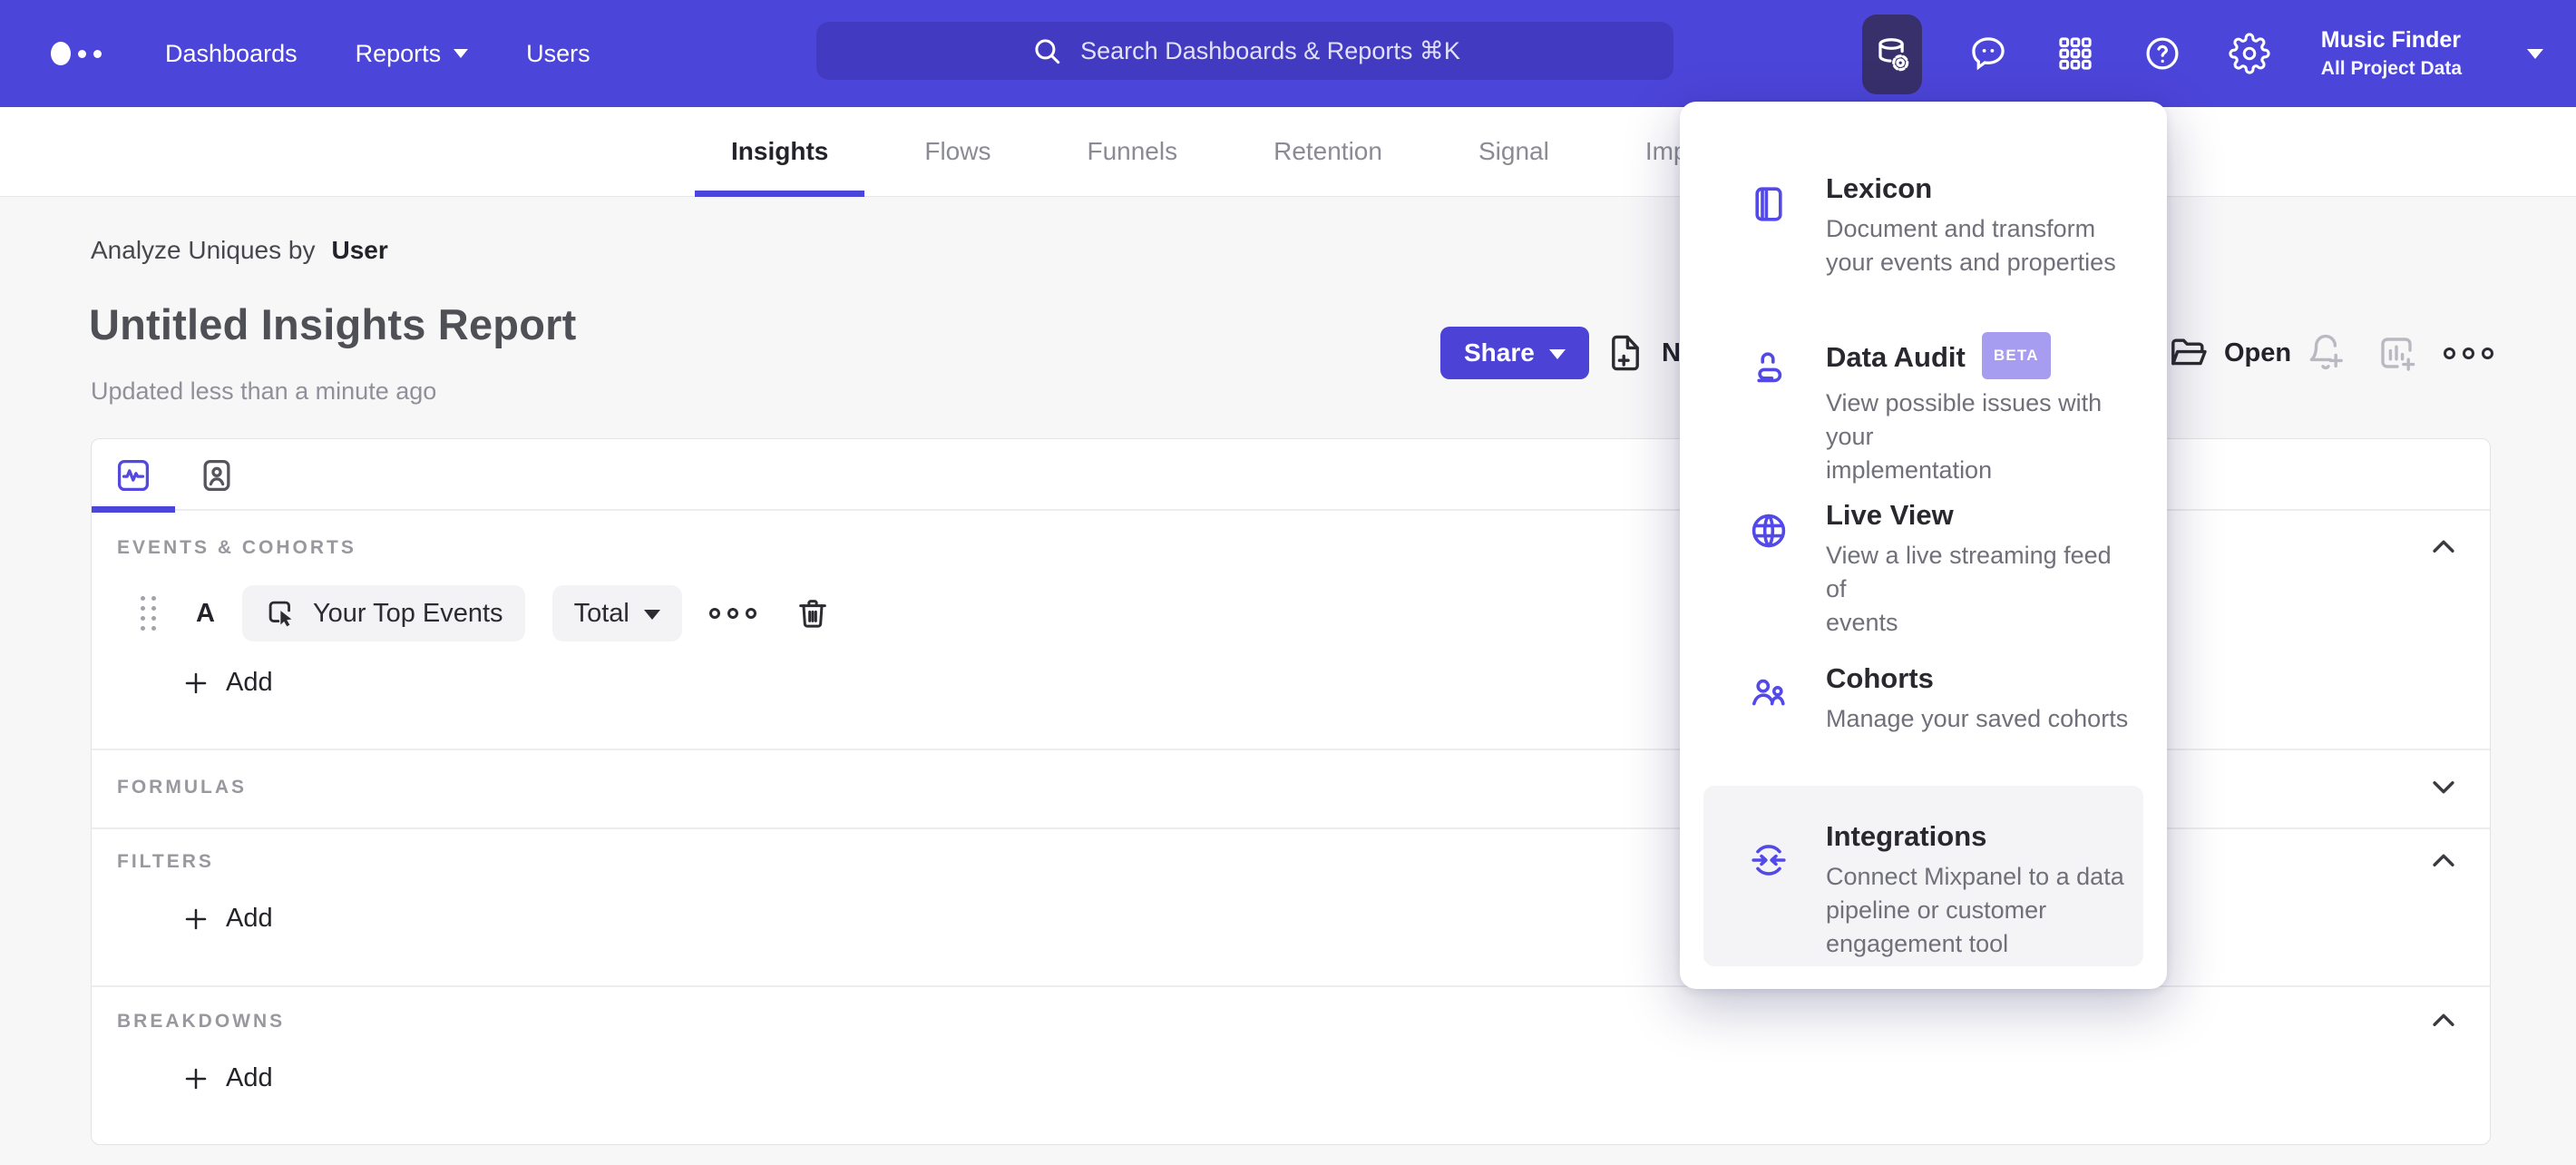  Describe the element at coordinates (1890, 515) in the screenshot. I see `menu-item-title: Live View` at that location.